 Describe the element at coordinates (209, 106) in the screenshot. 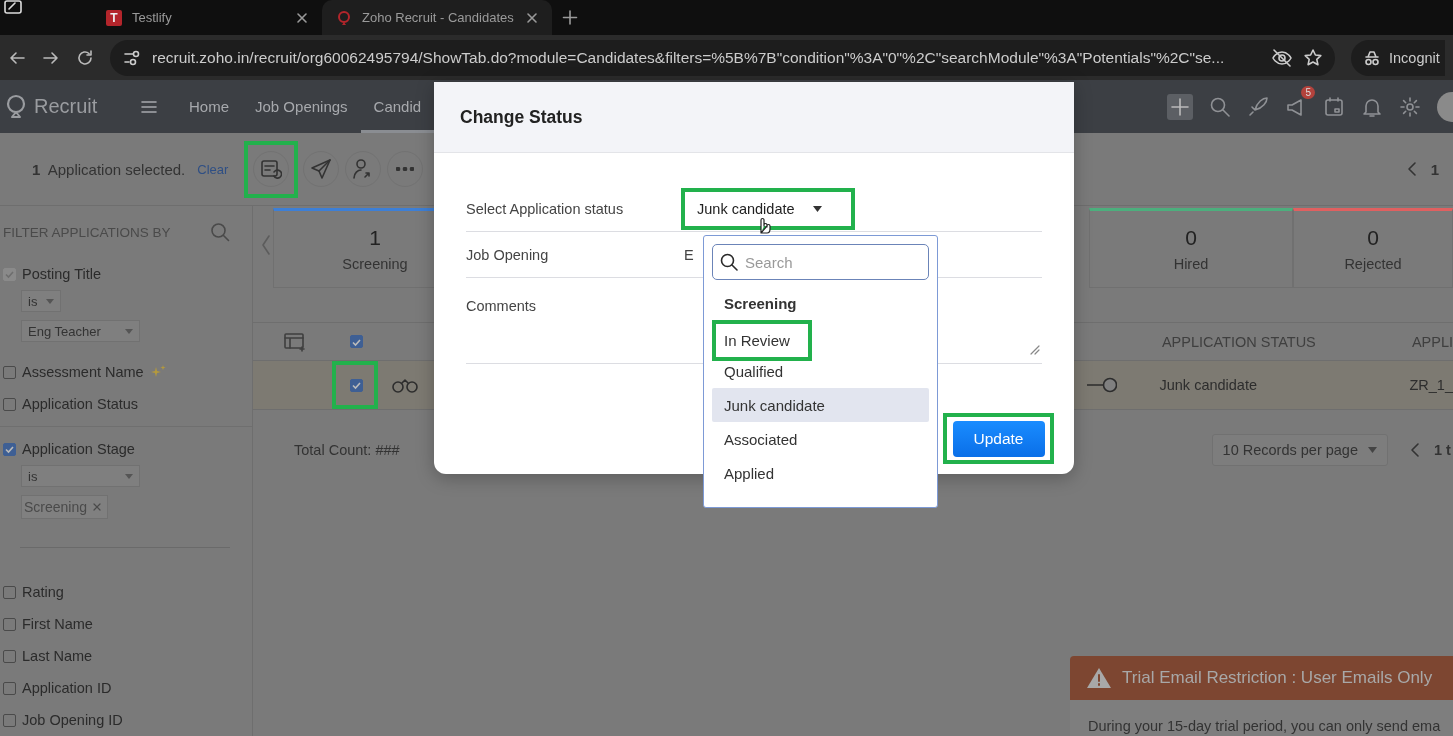

I see `nav-tab: Home` at that location.